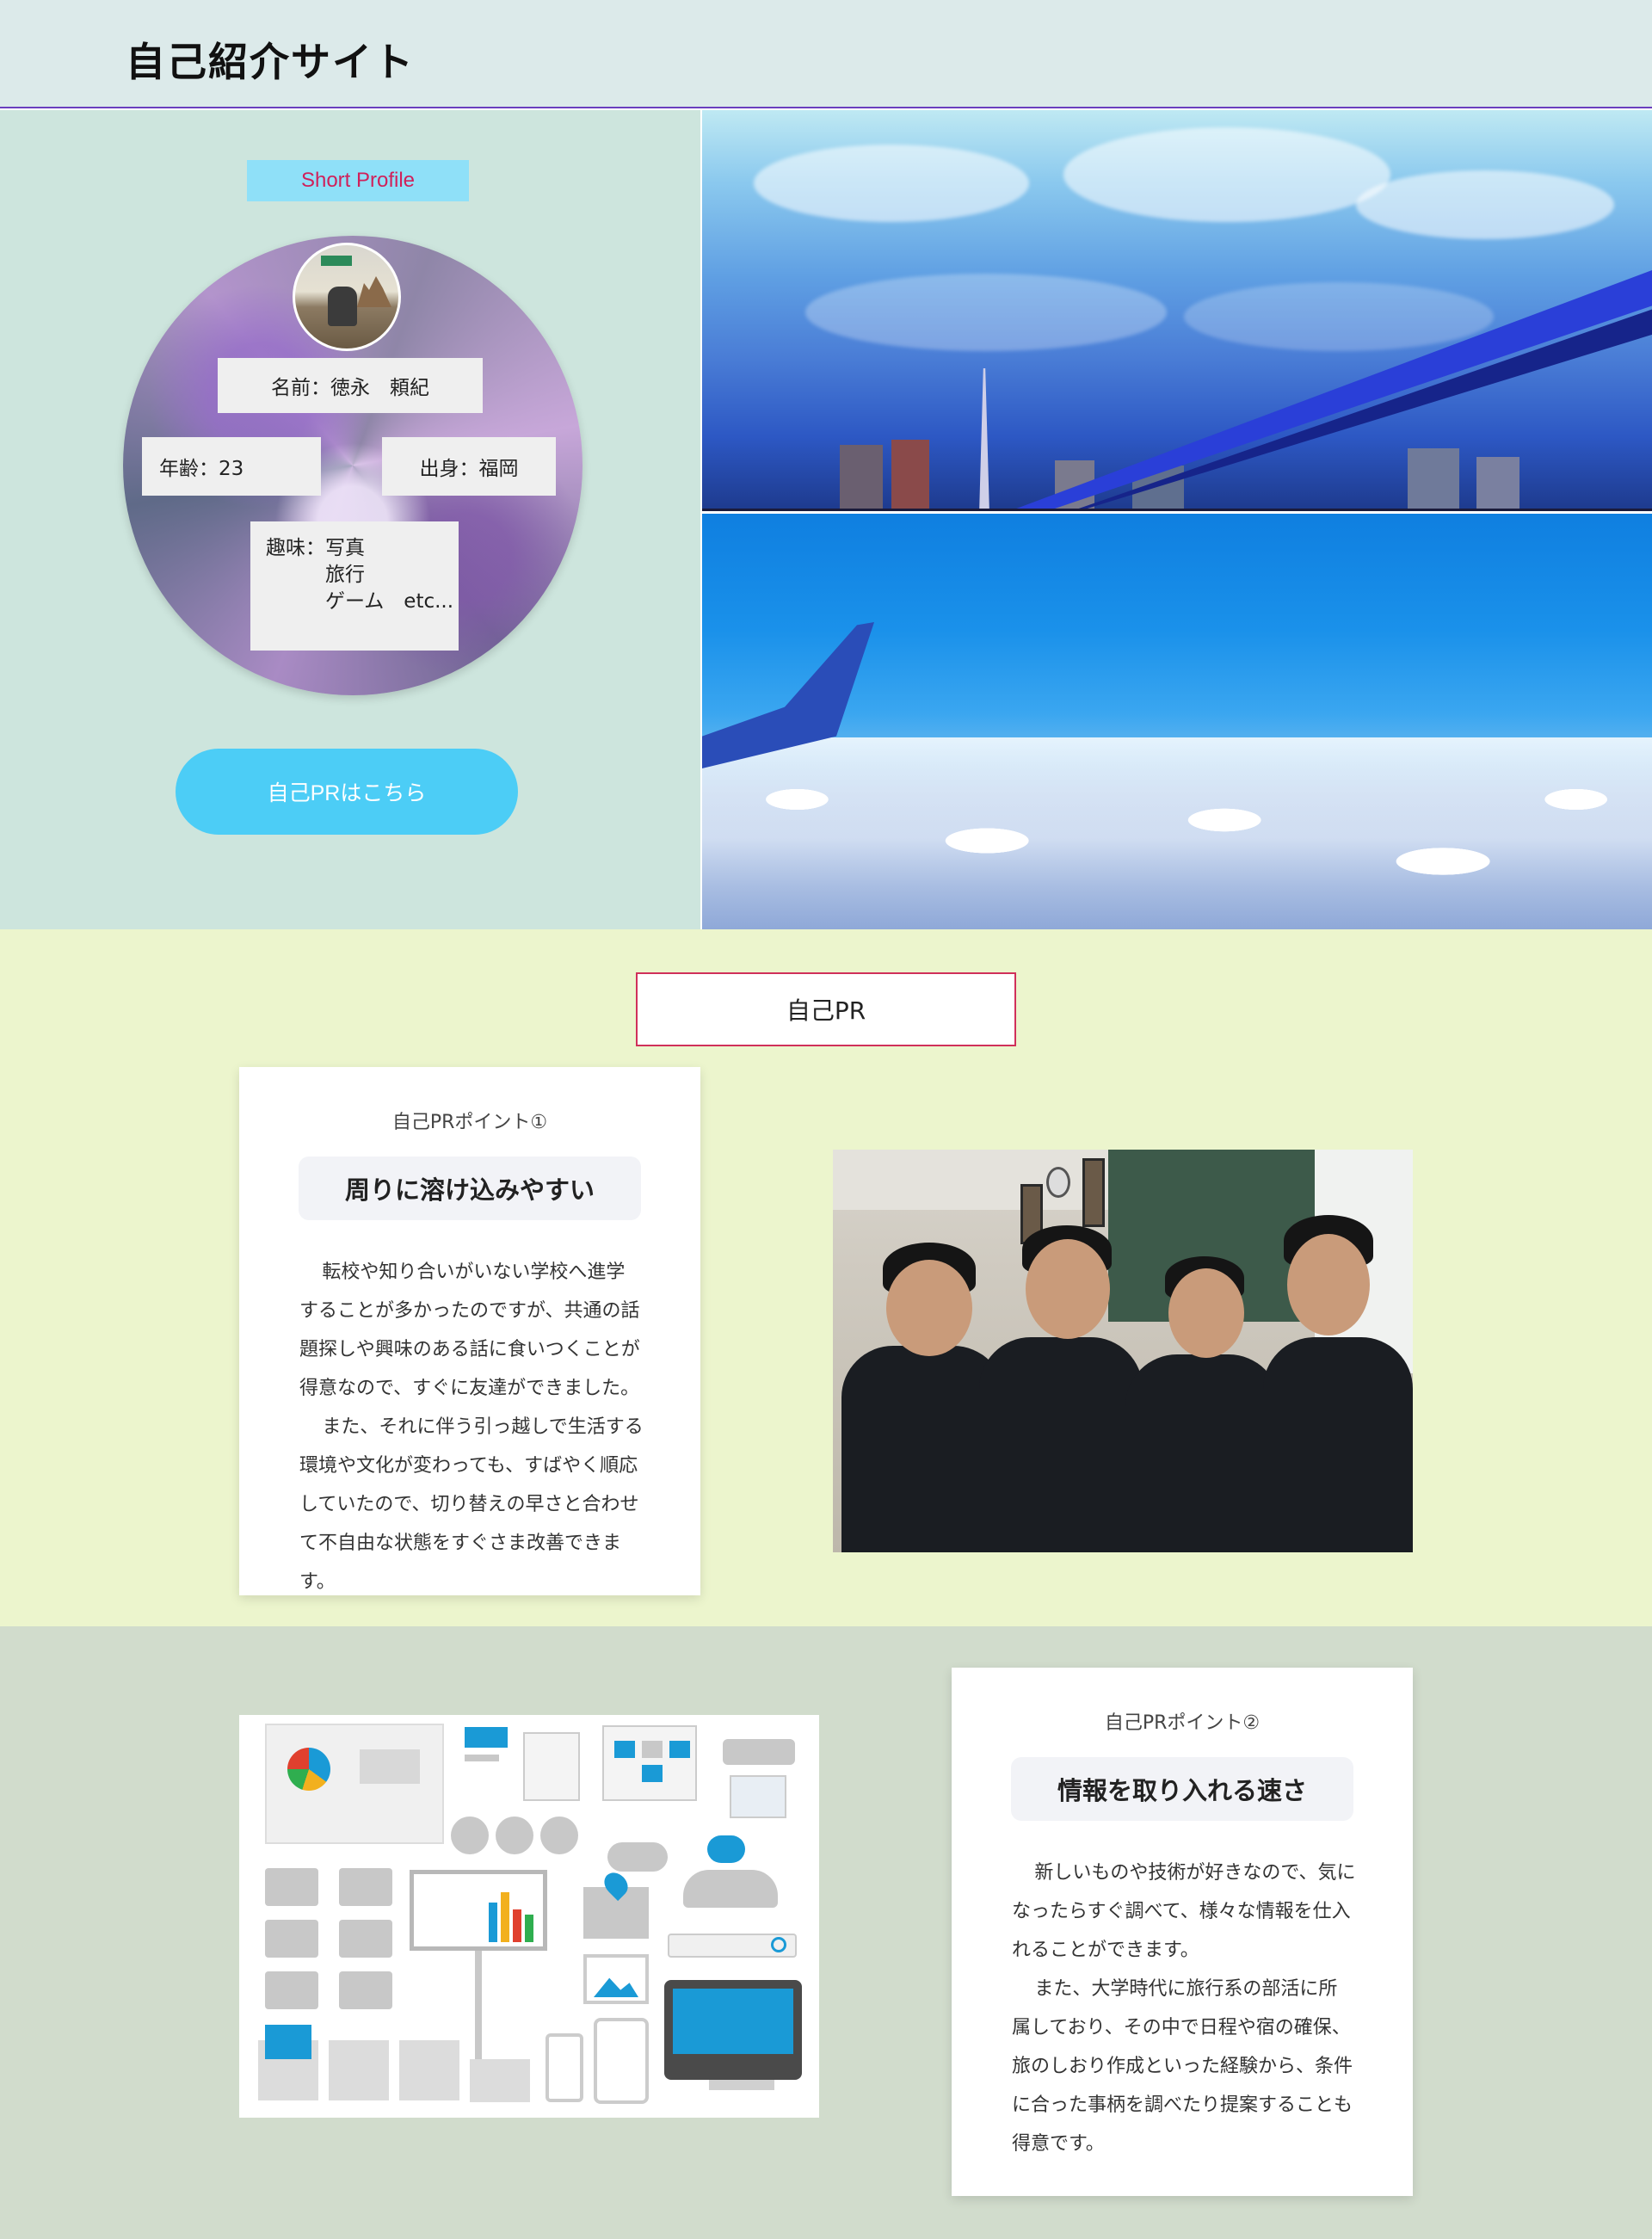 This screenshot has width=1652, height=2239. What do you see at coordinates (345, 548) in the screenshot?
I see `hobby-item: 写真` at bounding box center [345, 548].